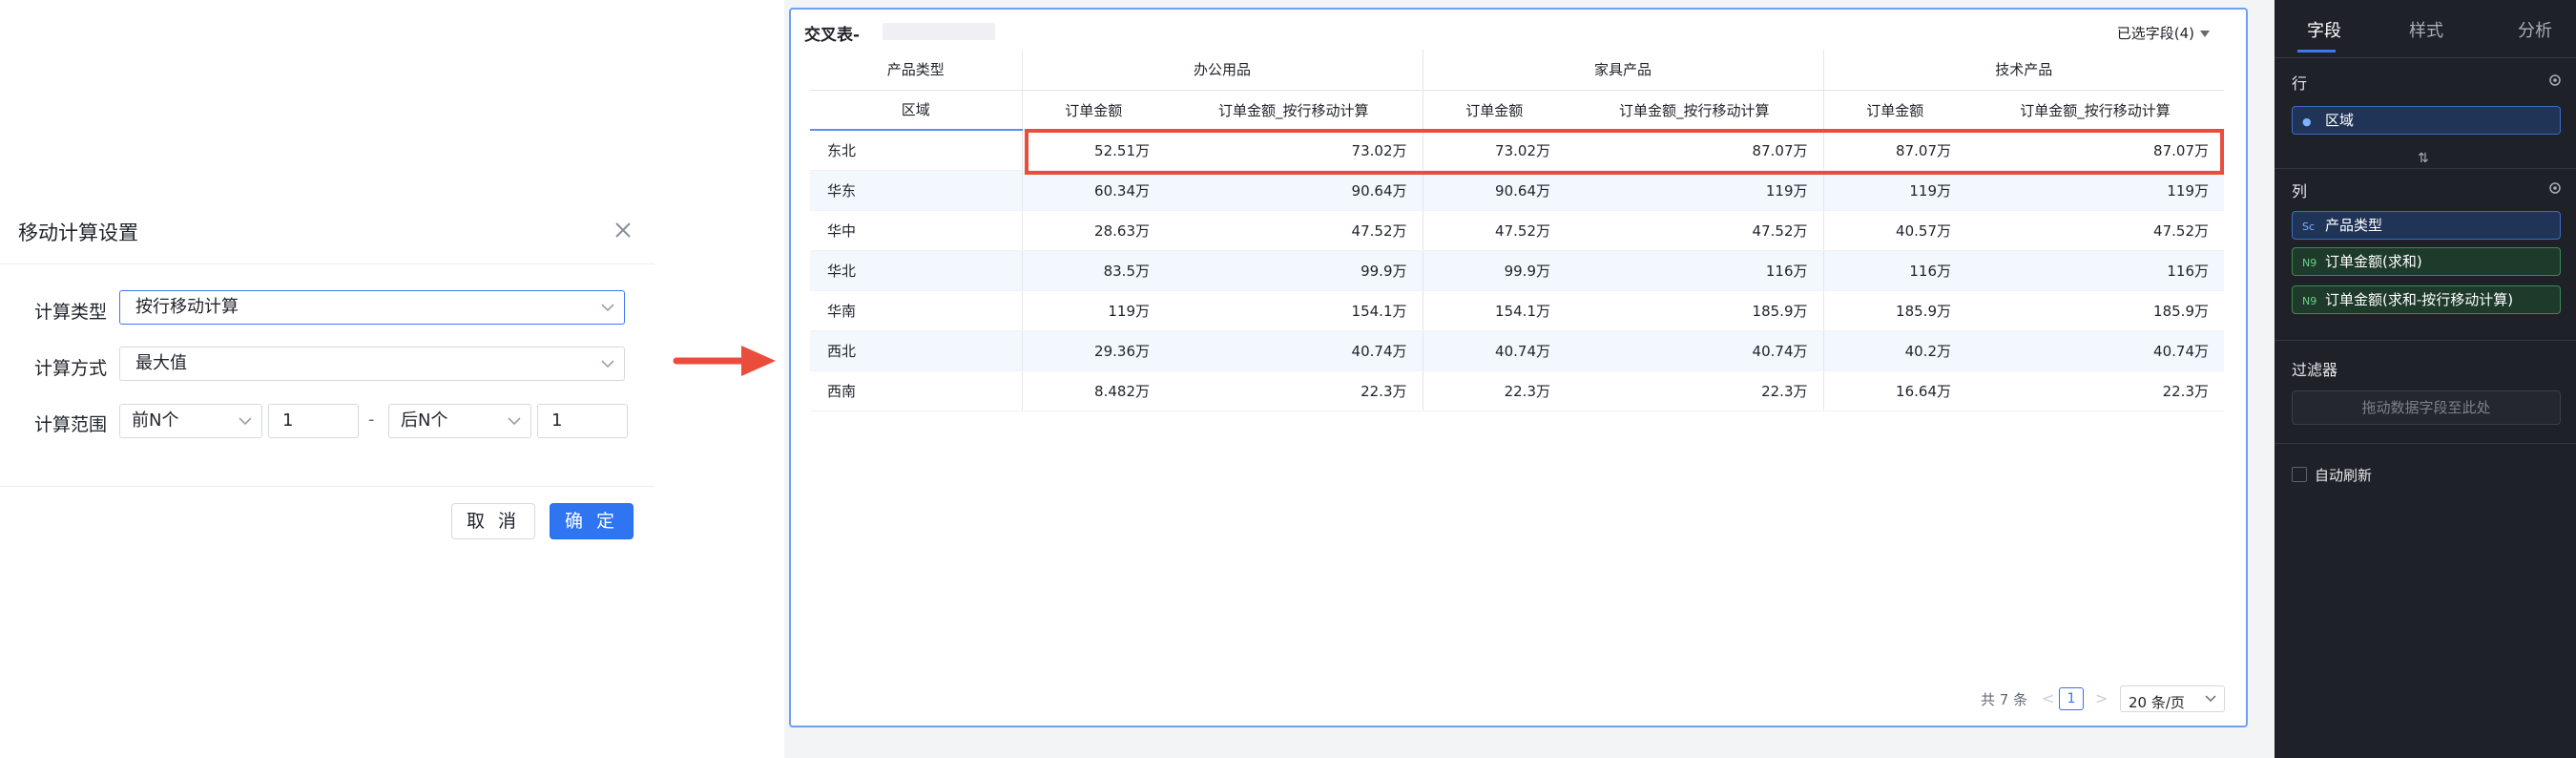 The height and width of the screenshot is (758, 2576). What do you see at coordinates (916, 190) in the screenshot?
I see `row-area-cell: 华东` at bounding box center [916, 190].